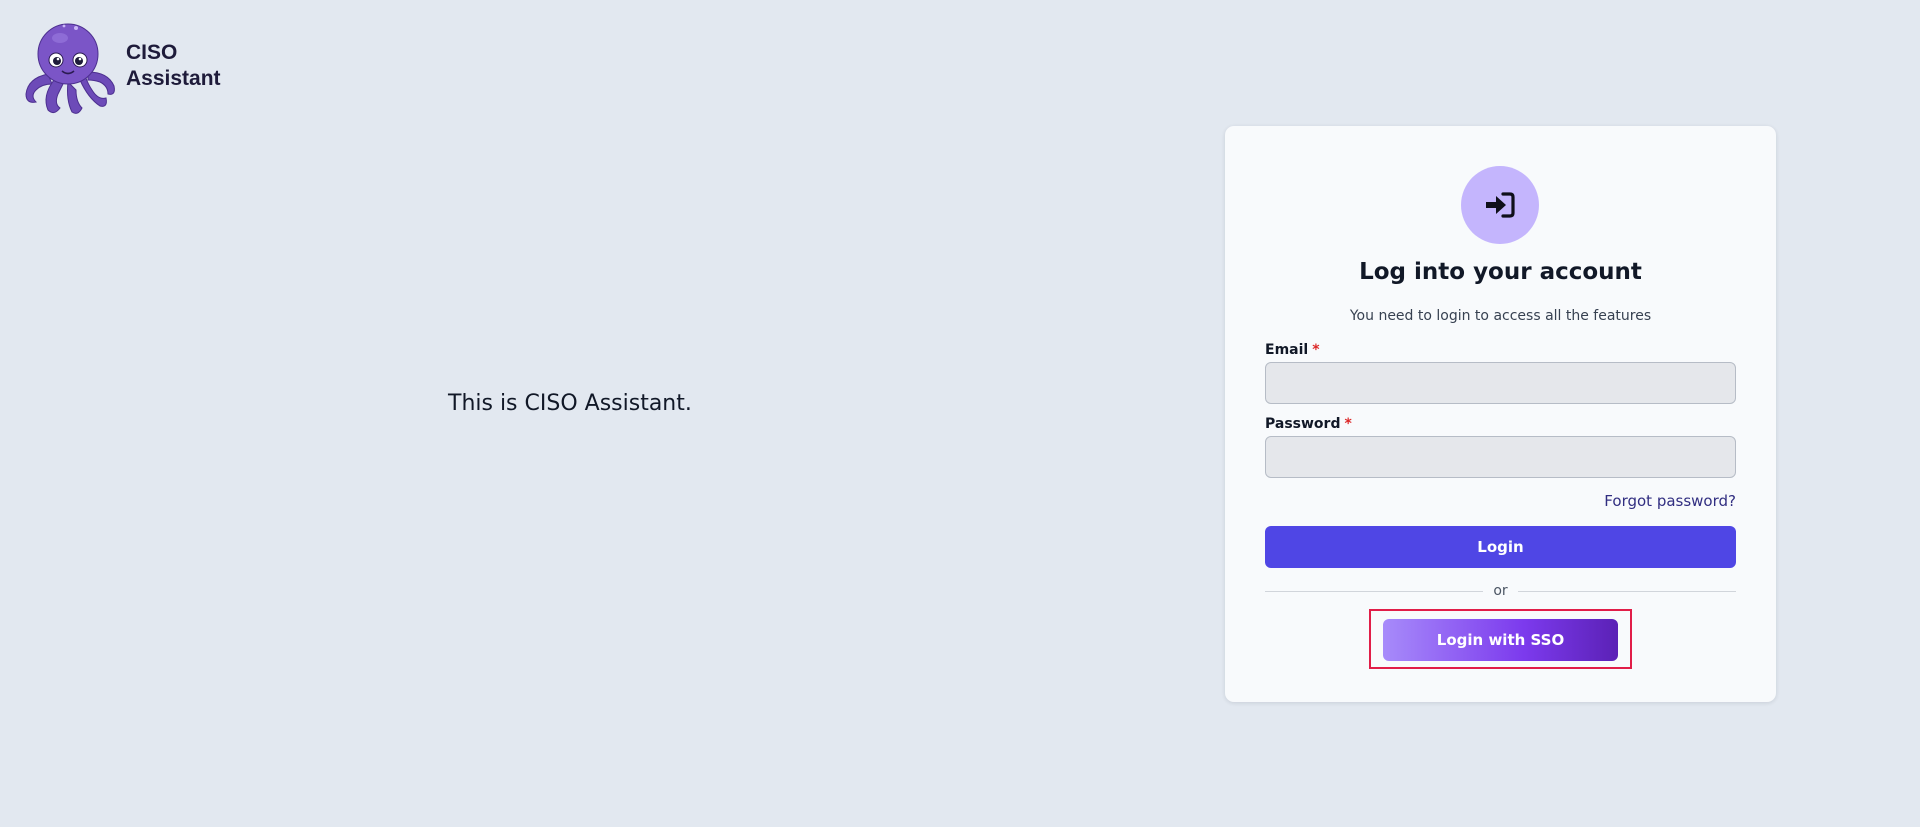  I want to click on sso-login-button: Login with SSO, so click(1500, 640).